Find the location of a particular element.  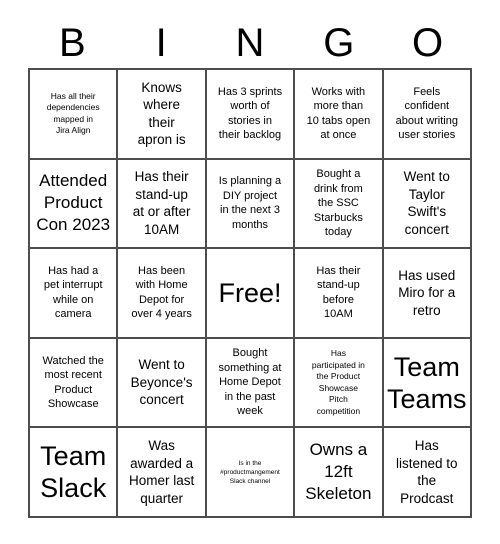

header-letter-i: I is located at coordinates (161, 43).